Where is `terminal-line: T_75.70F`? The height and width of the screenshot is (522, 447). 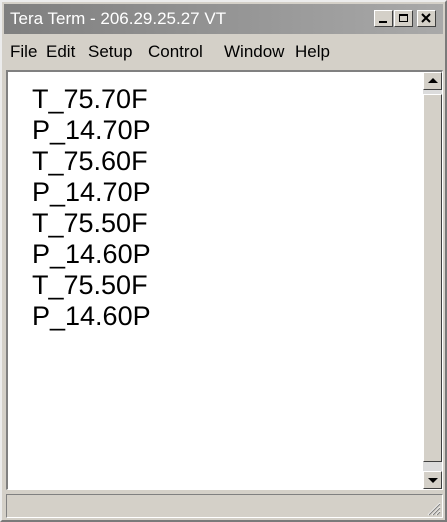
terminal-line: T_75.70F is located at coordinates (90, 99).